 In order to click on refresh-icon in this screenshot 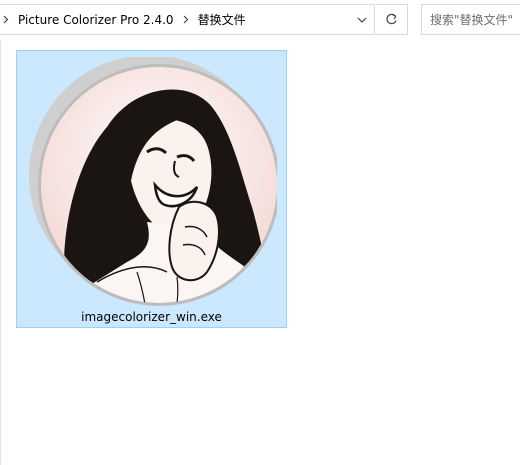, I will do `click(391, 19)`.